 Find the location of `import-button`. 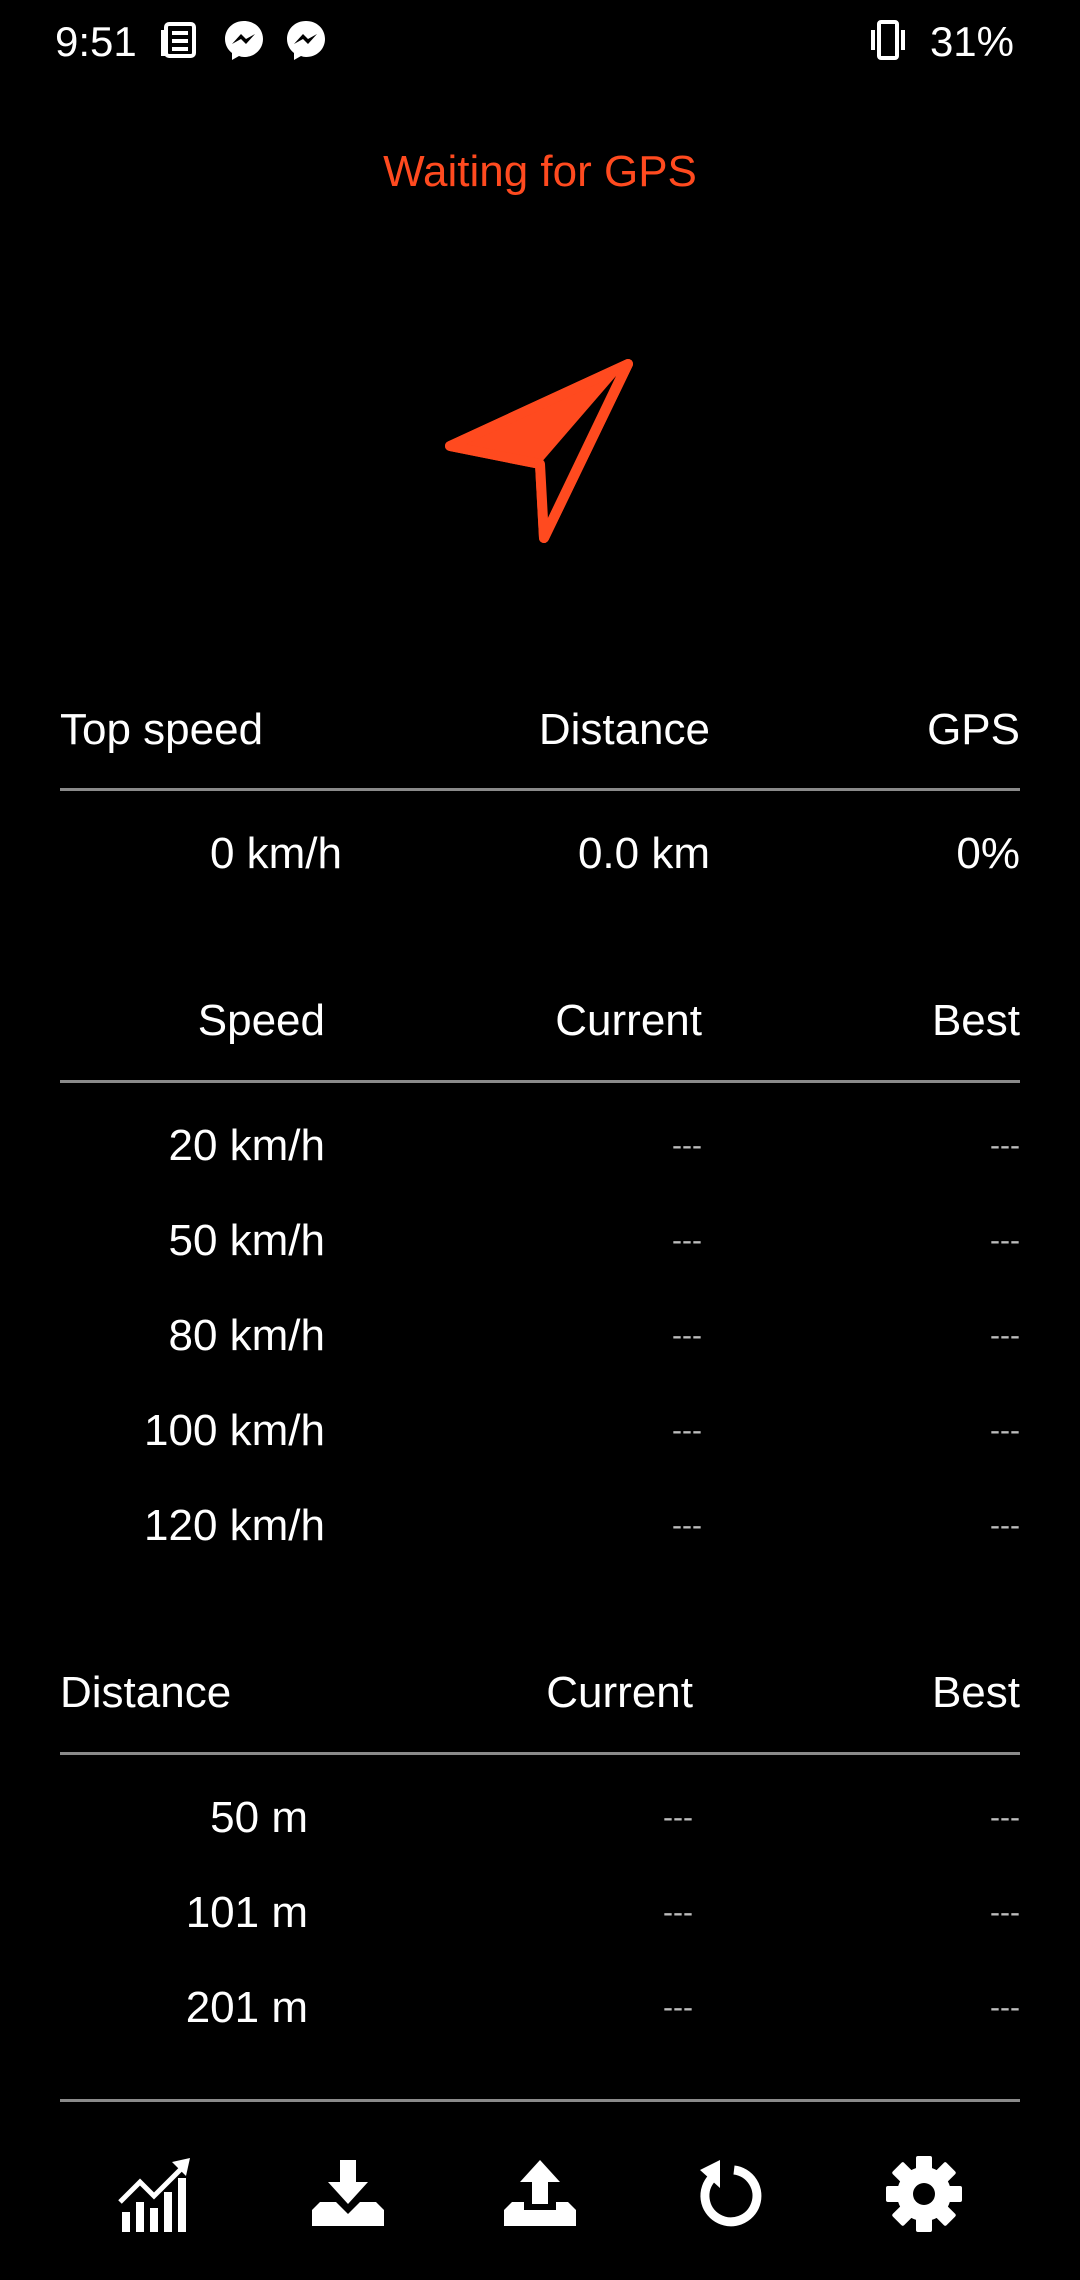

import-button is located at coordinates (348, 2194).